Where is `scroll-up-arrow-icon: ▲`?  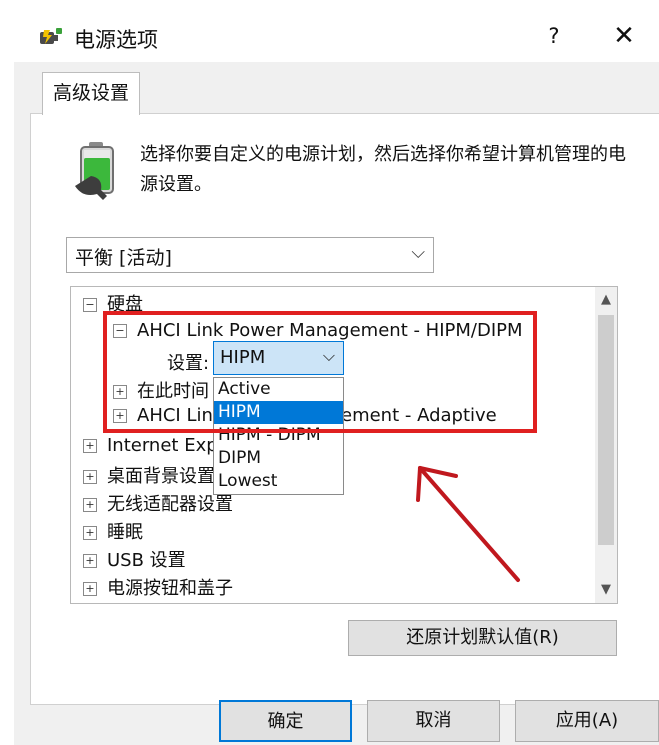 scroll-up-arrow-icon: ▲ is located at coordinates (606, 300).